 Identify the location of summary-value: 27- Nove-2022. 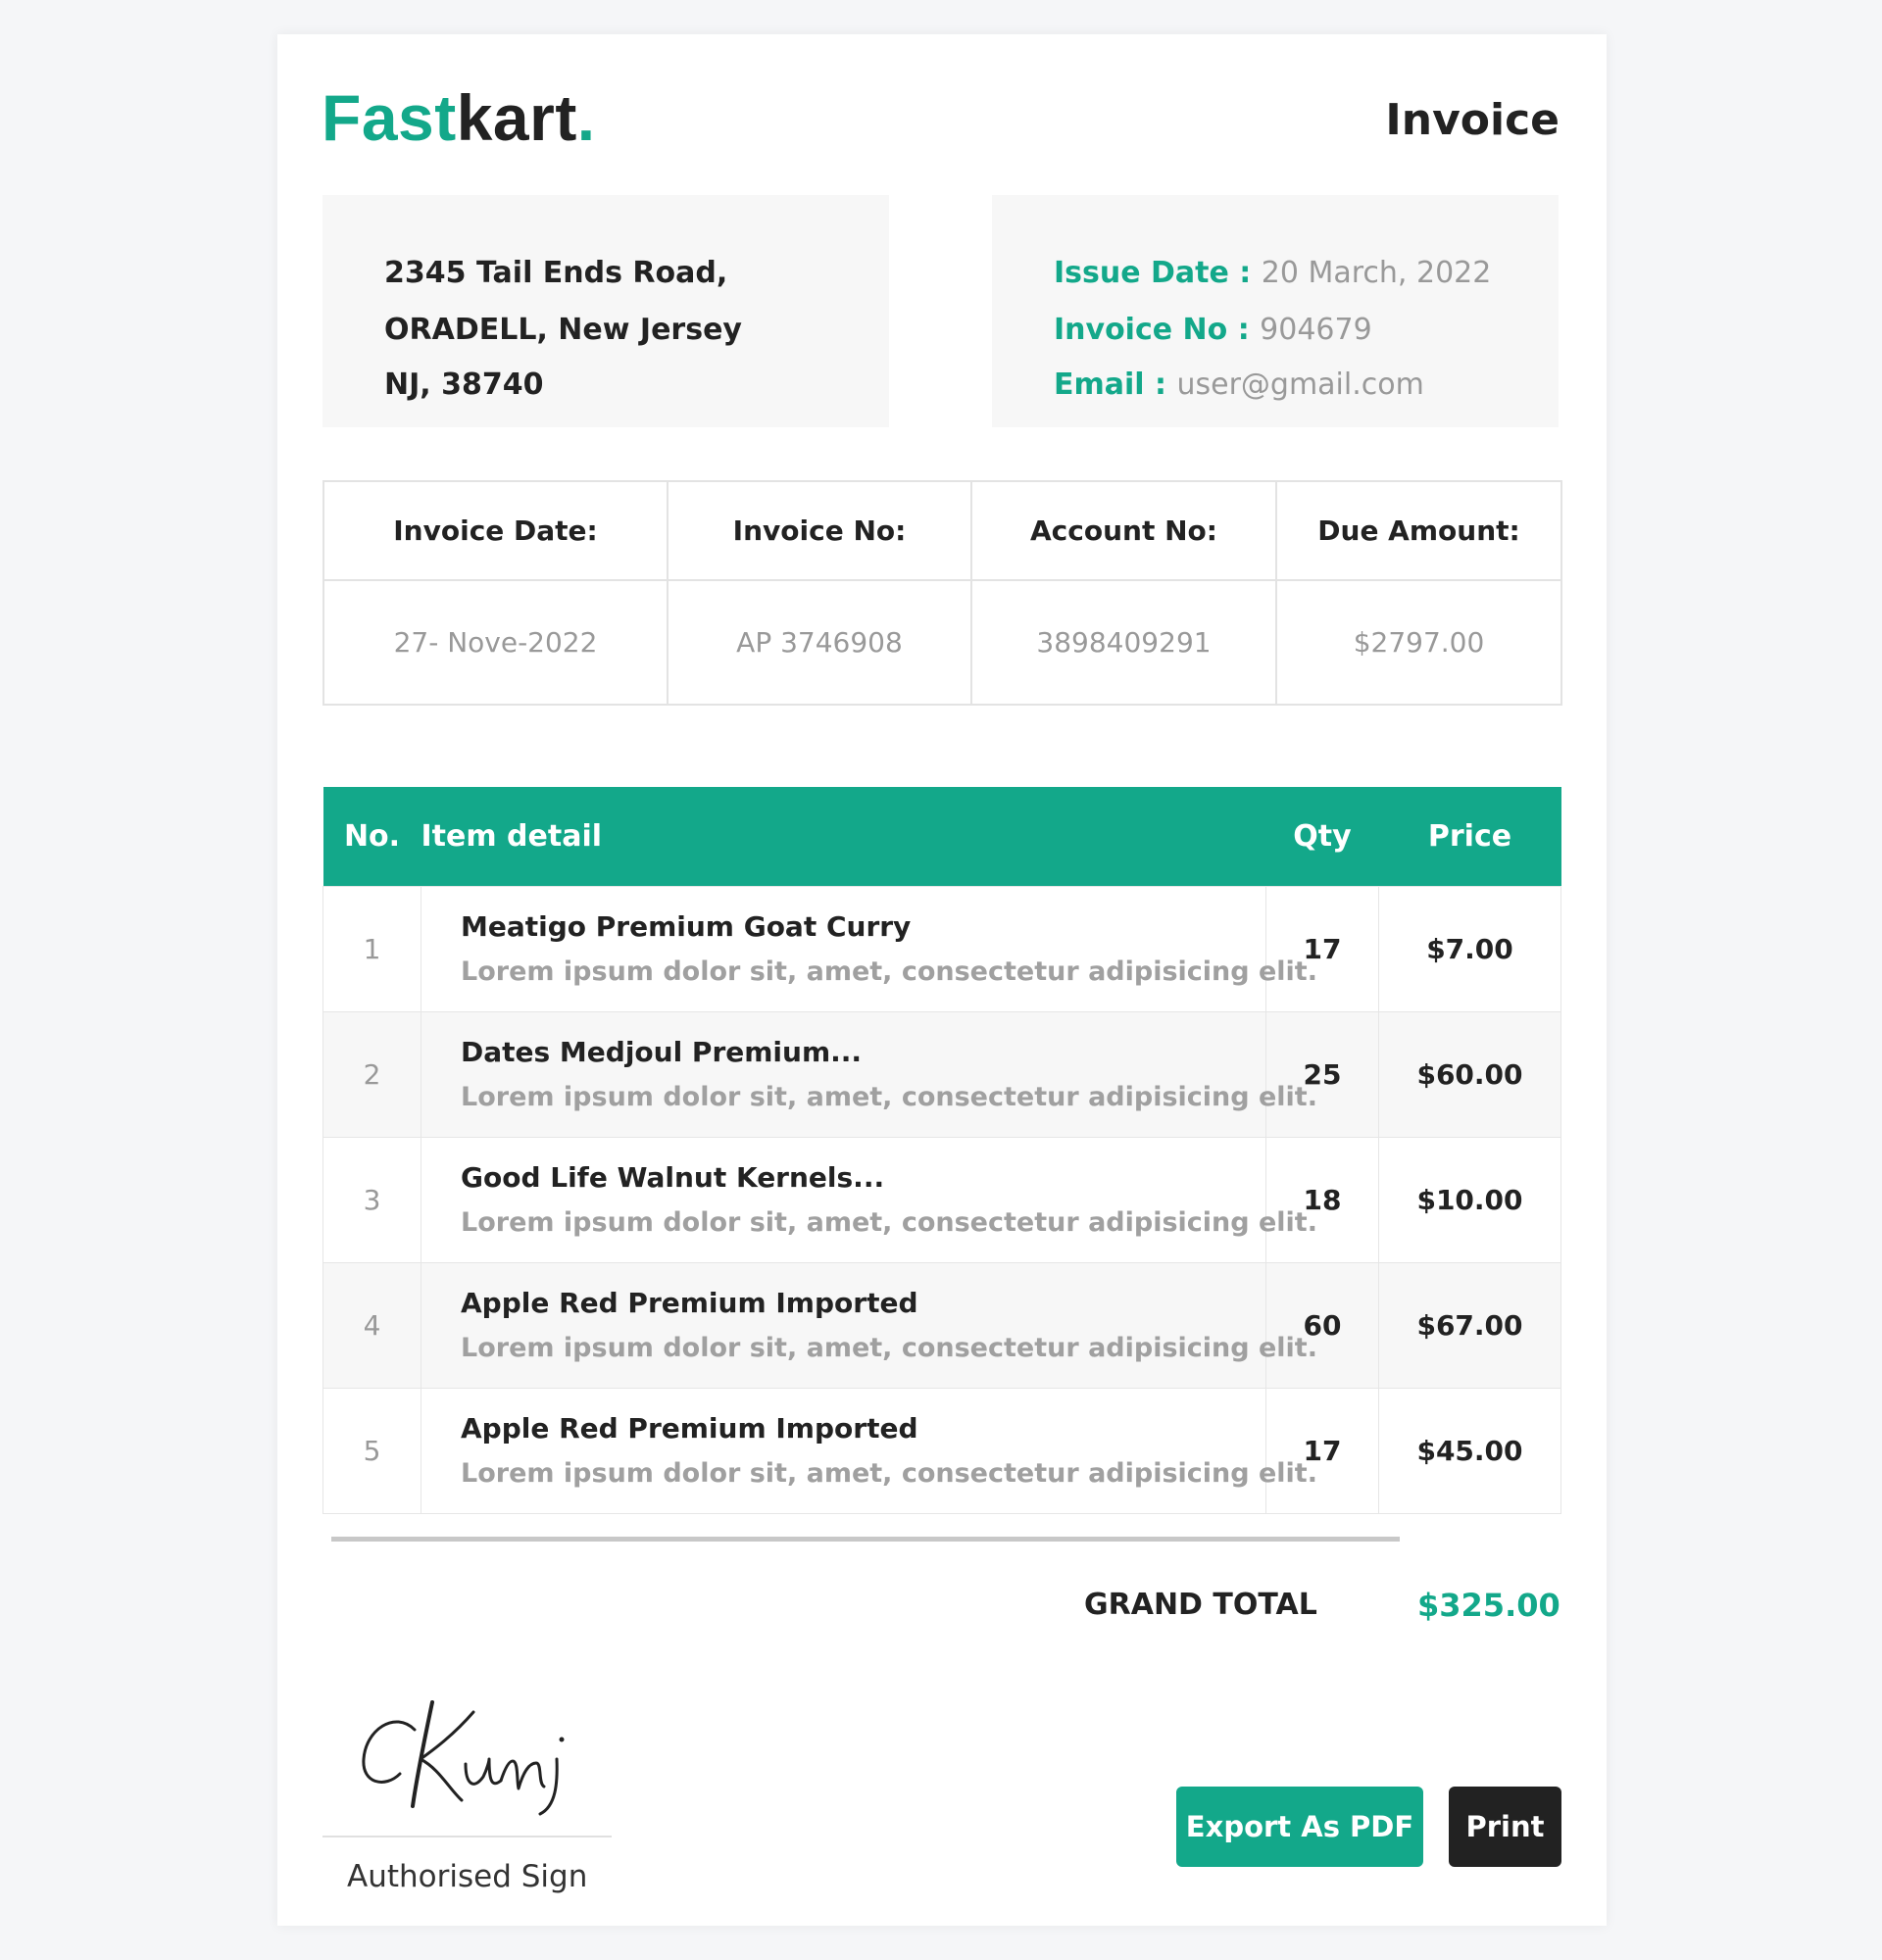
(496, 642).